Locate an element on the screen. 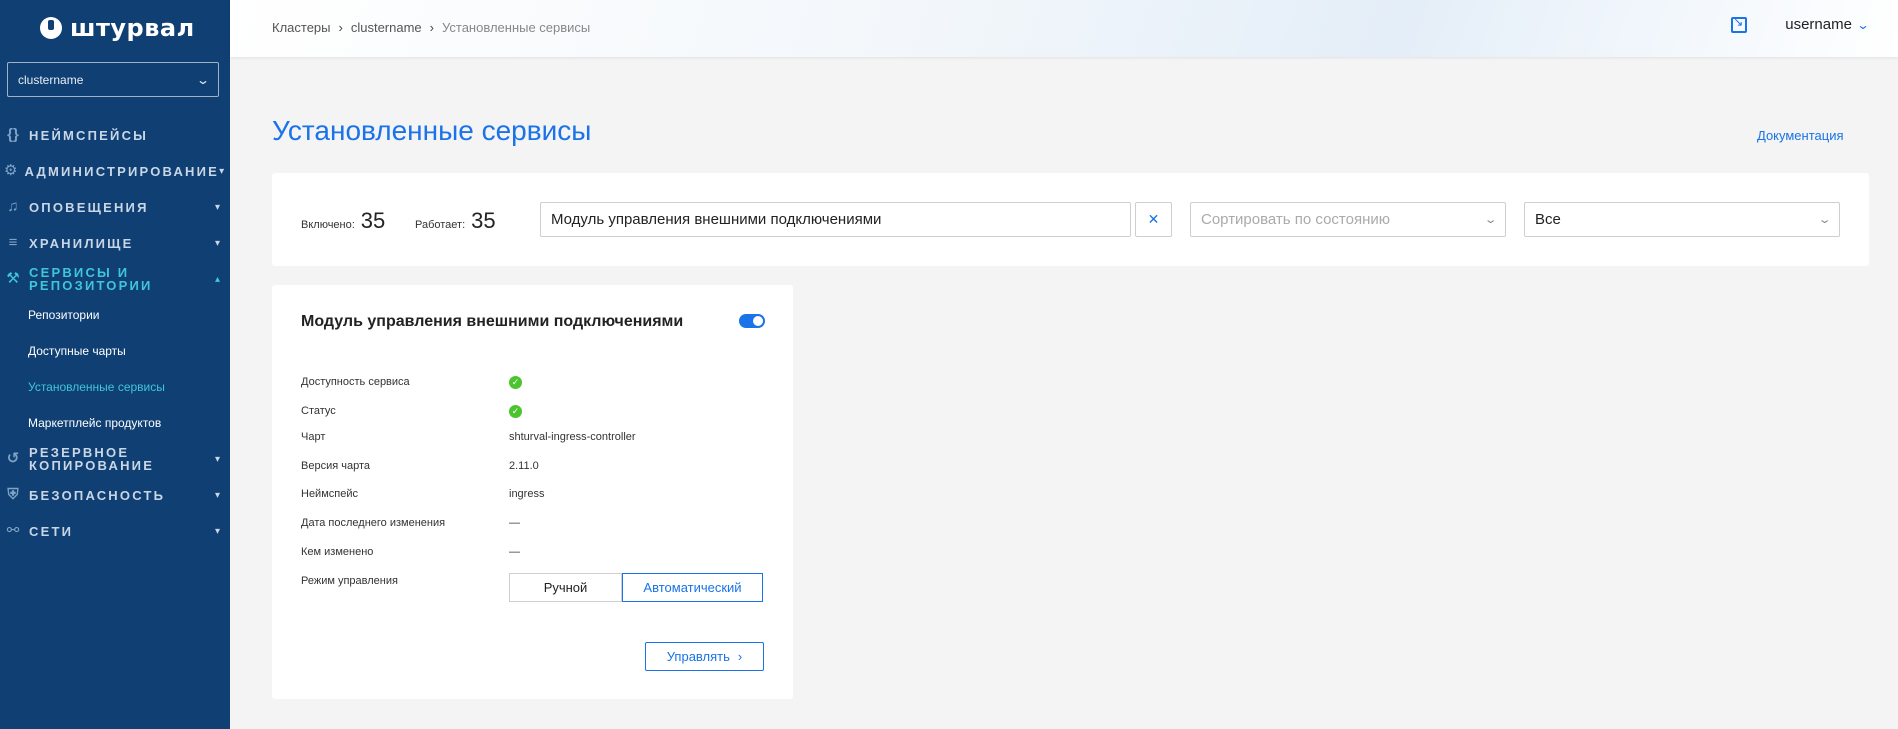 This screenshot has height=729, width=1898. manage-button: Управлять › is located at coordinates (704, 656).